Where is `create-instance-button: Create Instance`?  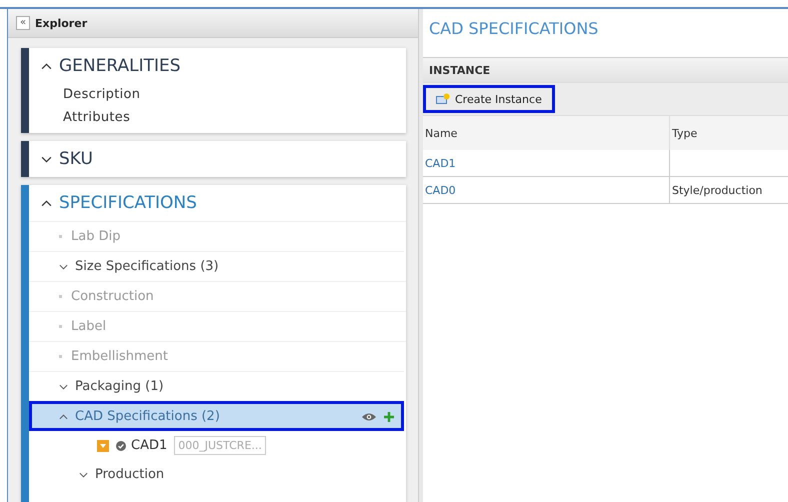
create-instance-button: Create Instance is located at coordinates (489, 99).